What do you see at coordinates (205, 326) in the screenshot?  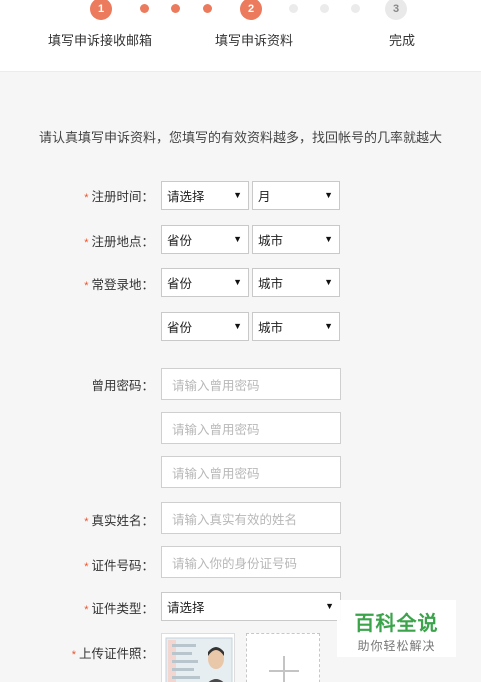 I see `login-province-select-2: 省份 ▼` at bounding box center [205, 326].